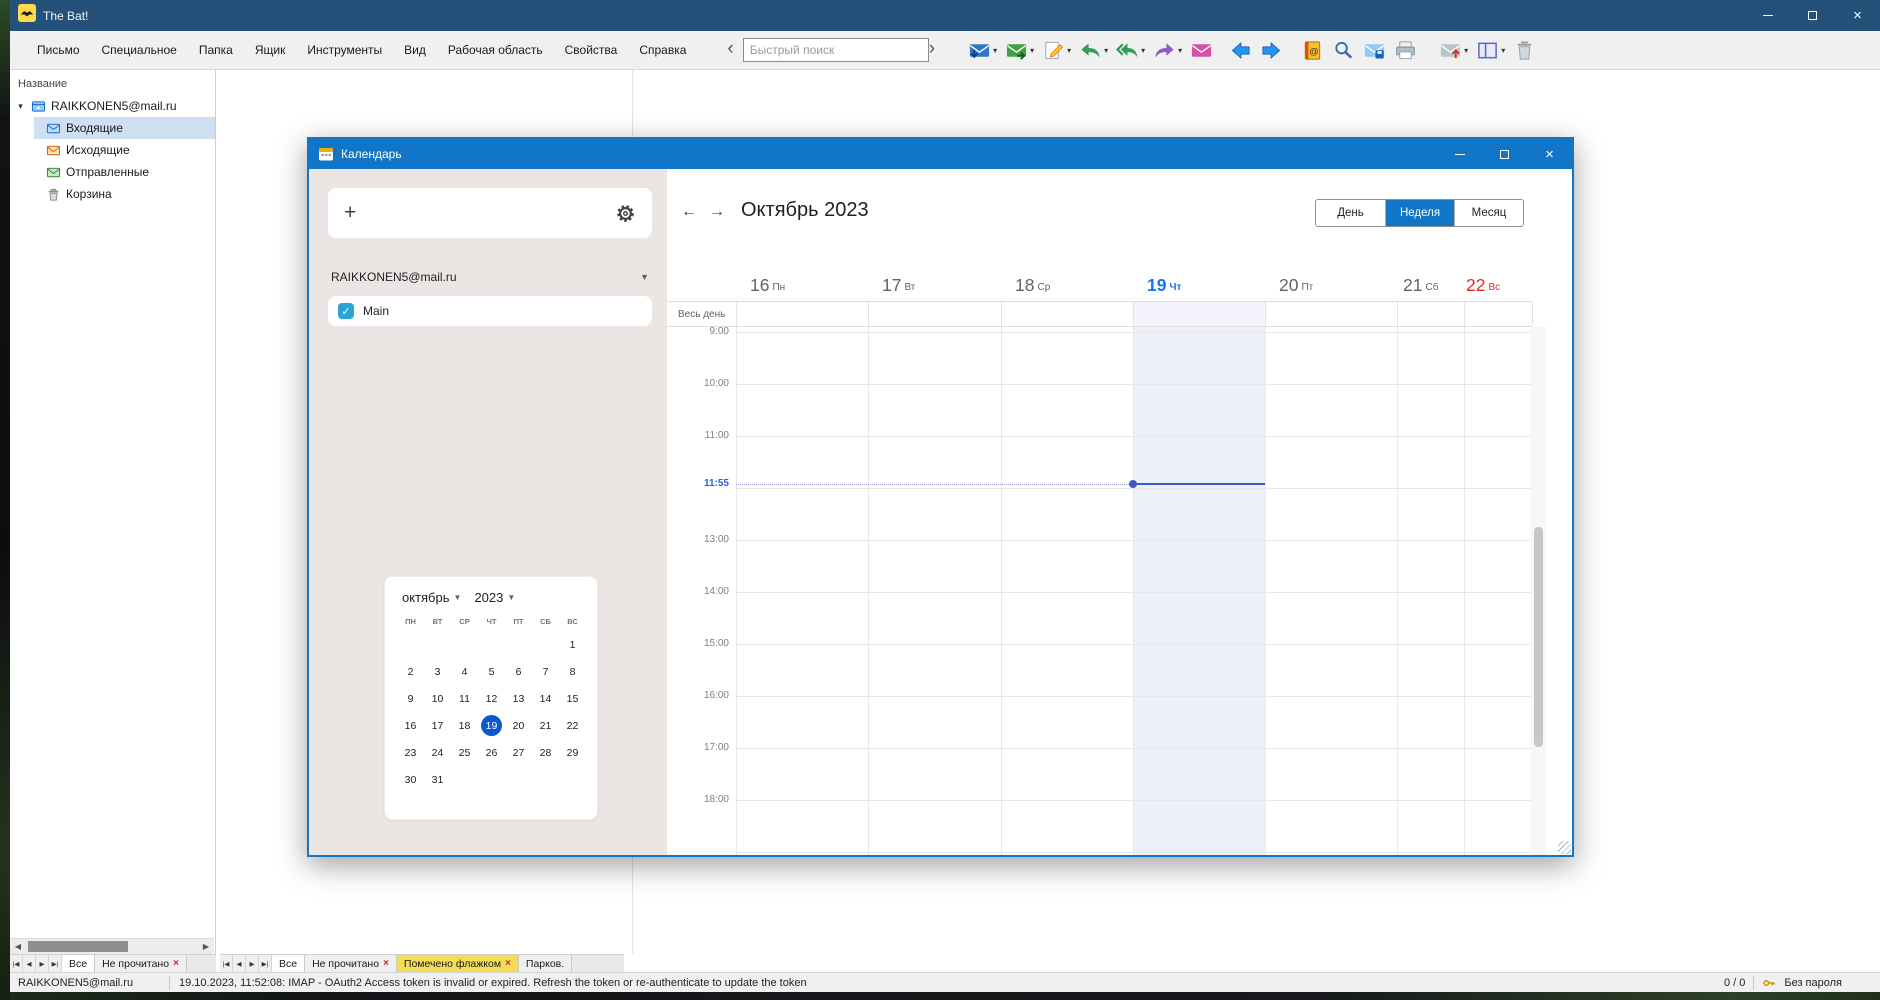 This screenshot has width=1880, height=1000. Describe the element at coordinates (1100, 314) in the screenshot. I see `all-day-row: Весь день` at that location.